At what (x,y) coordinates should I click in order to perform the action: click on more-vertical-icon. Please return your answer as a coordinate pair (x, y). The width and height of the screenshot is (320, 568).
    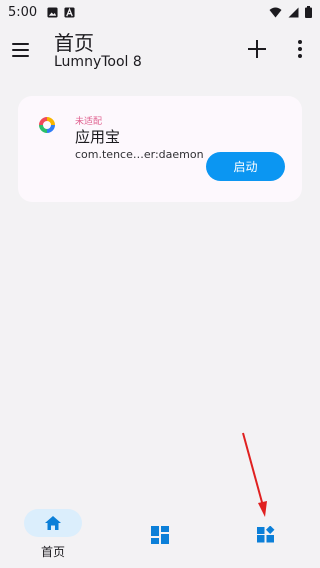
    Looking at the image, I should click on (300, 49).